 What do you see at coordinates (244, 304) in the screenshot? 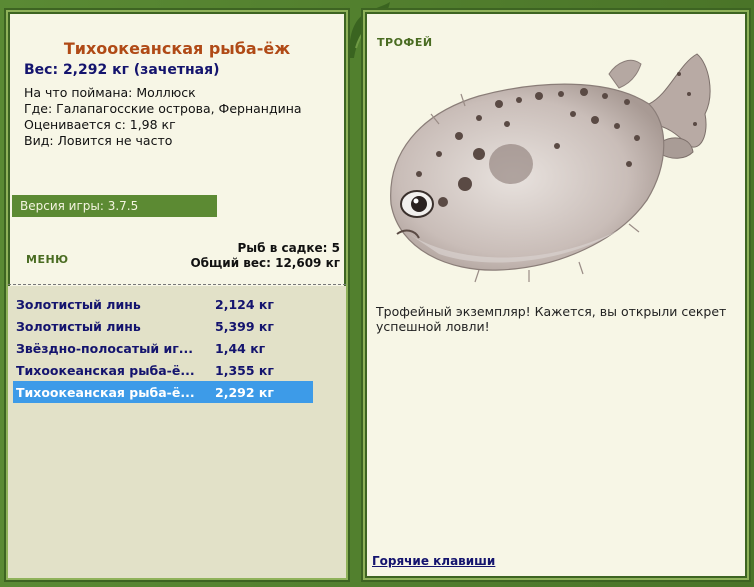
I see `list-item-weight: 2,124 кг` at bounding box center [244, 304].